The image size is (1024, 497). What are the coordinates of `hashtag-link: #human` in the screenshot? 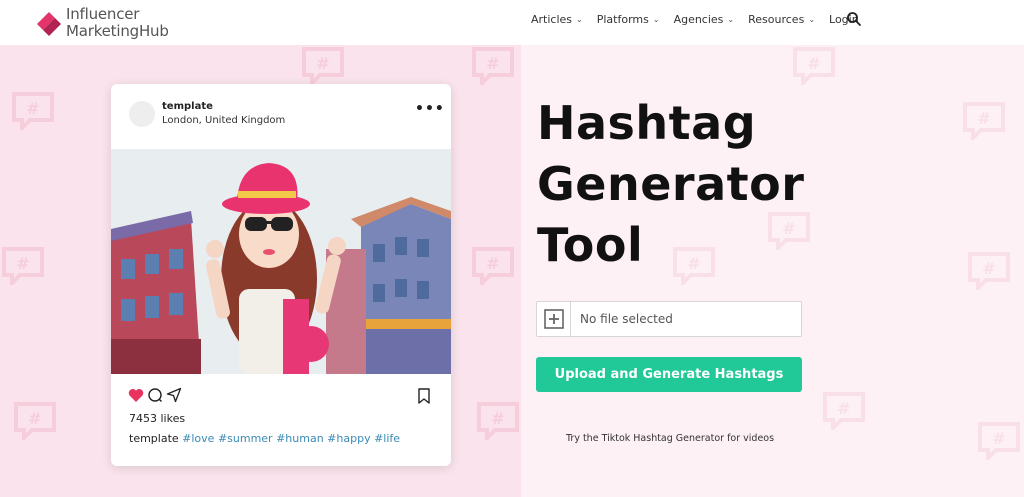 It's located at (300, 438).